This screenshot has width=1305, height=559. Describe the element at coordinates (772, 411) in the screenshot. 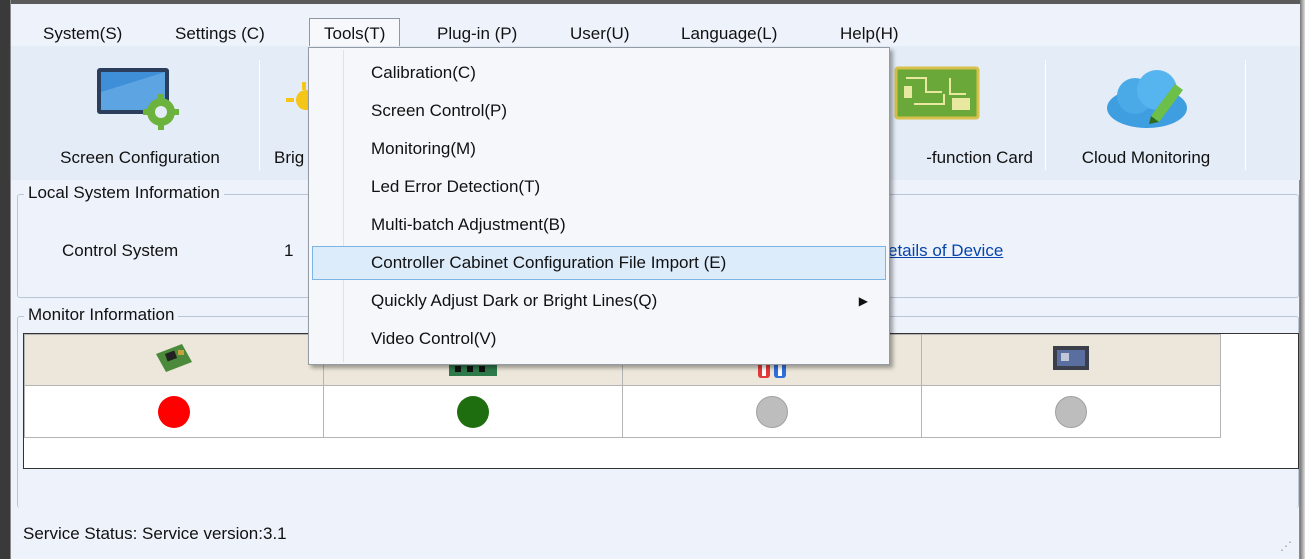

I see `temperature-status-dot` at that location.